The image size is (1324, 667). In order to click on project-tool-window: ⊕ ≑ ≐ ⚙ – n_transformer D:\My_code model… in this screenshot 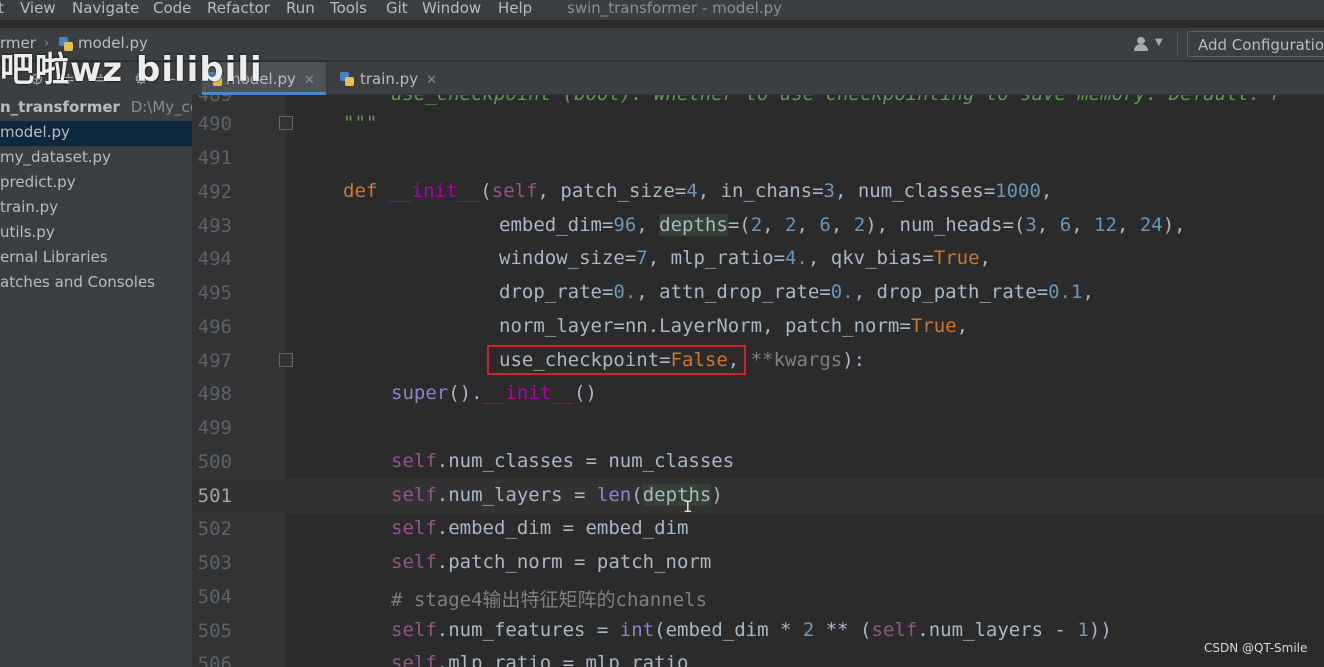, I will do `click(96, 364)`.